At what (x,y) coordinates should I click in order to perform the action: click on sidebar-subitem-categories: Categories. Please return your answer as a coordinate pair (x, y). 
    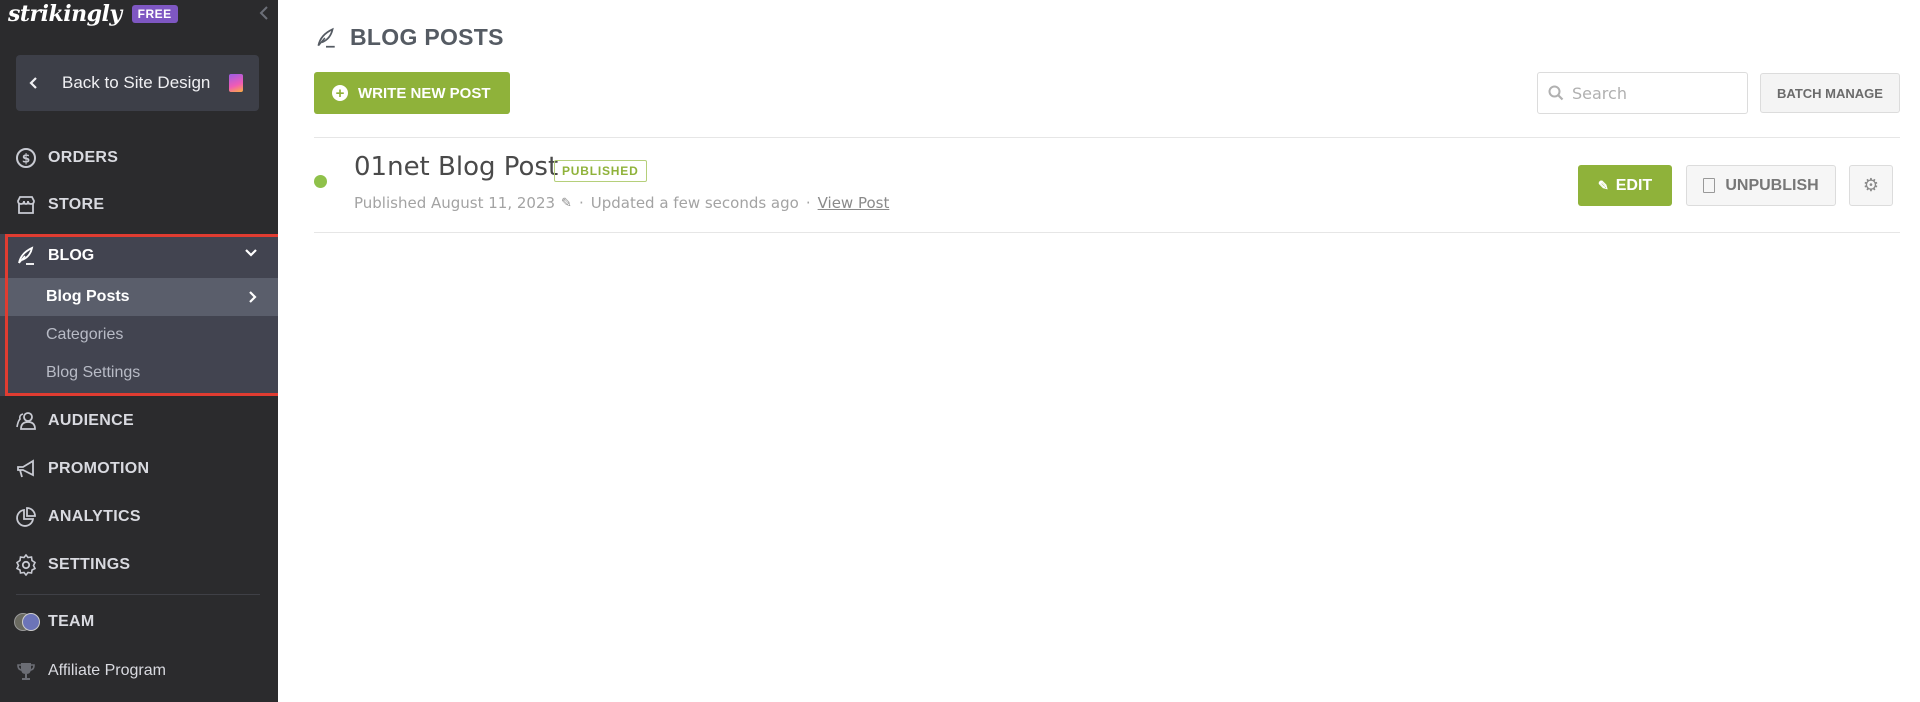
    Looking at the image, I should click on (139, 335).